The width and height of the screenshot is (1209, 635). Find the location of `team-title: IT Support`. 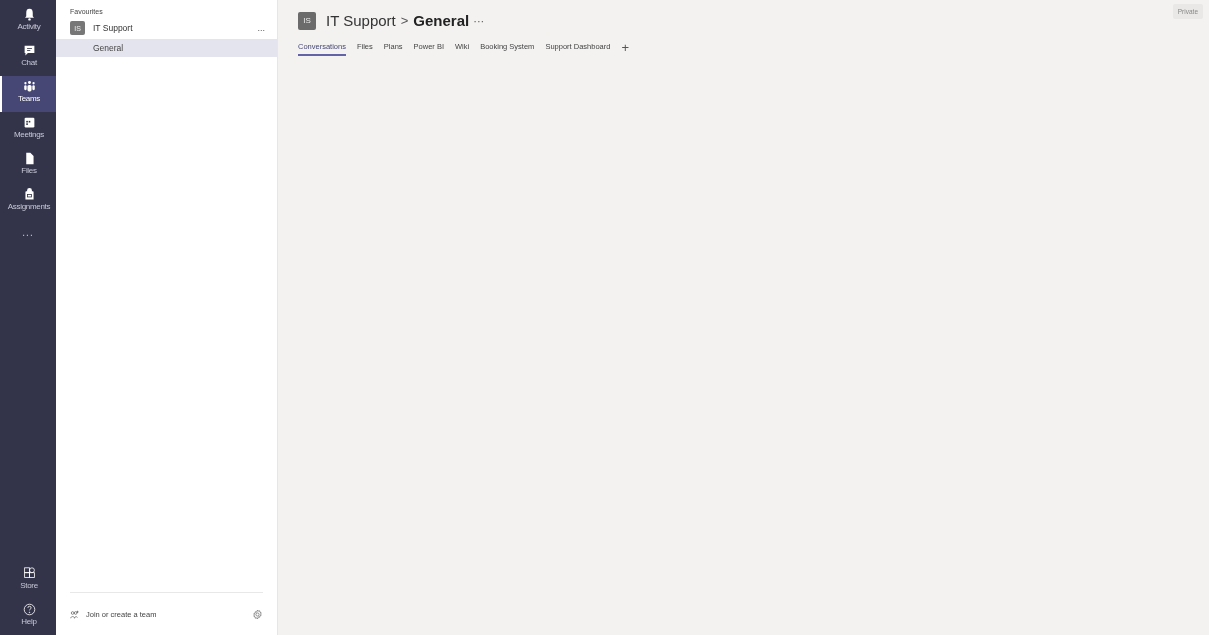

team-title: IT Support is located at coordinates (361, 20).